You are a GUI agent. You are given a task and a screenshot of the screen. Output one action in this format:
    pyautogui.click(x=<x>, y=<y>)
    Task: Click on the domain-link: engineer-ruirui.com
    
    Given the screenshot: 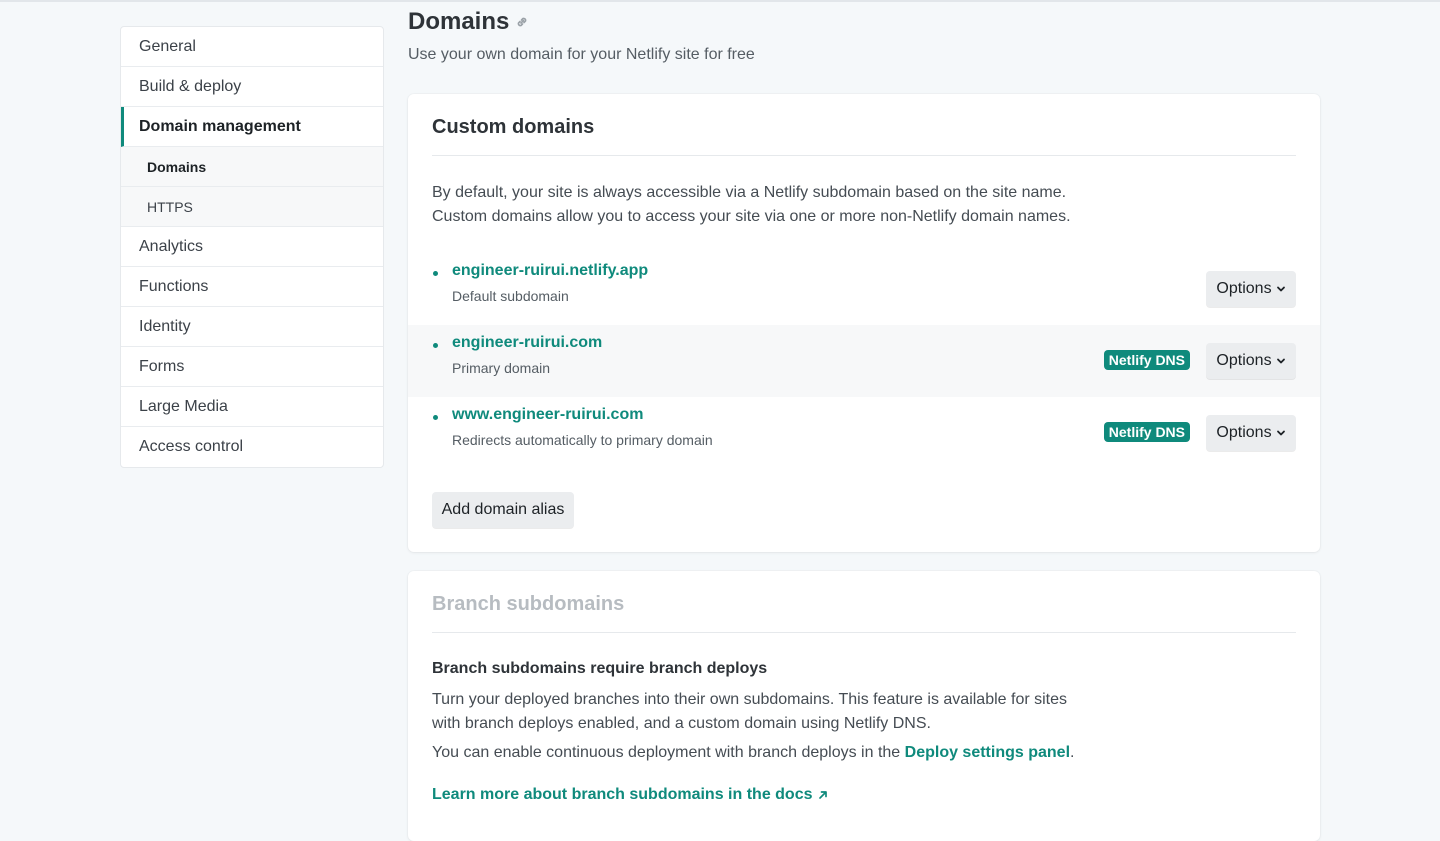 What is the action you would take?
    pyautogui.click(x=527, y=343)
    